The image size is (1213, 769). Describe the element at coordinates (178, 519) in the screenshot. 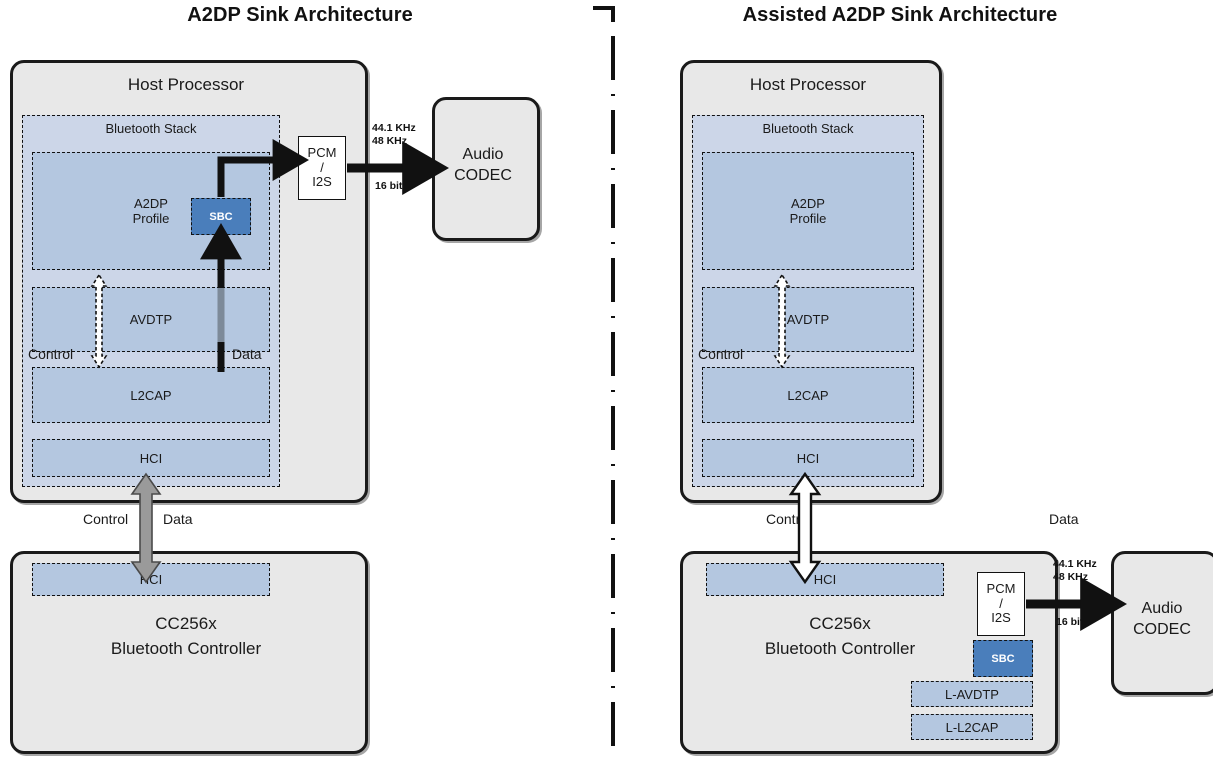

I see `hci-data-label-left: Data` at that location.